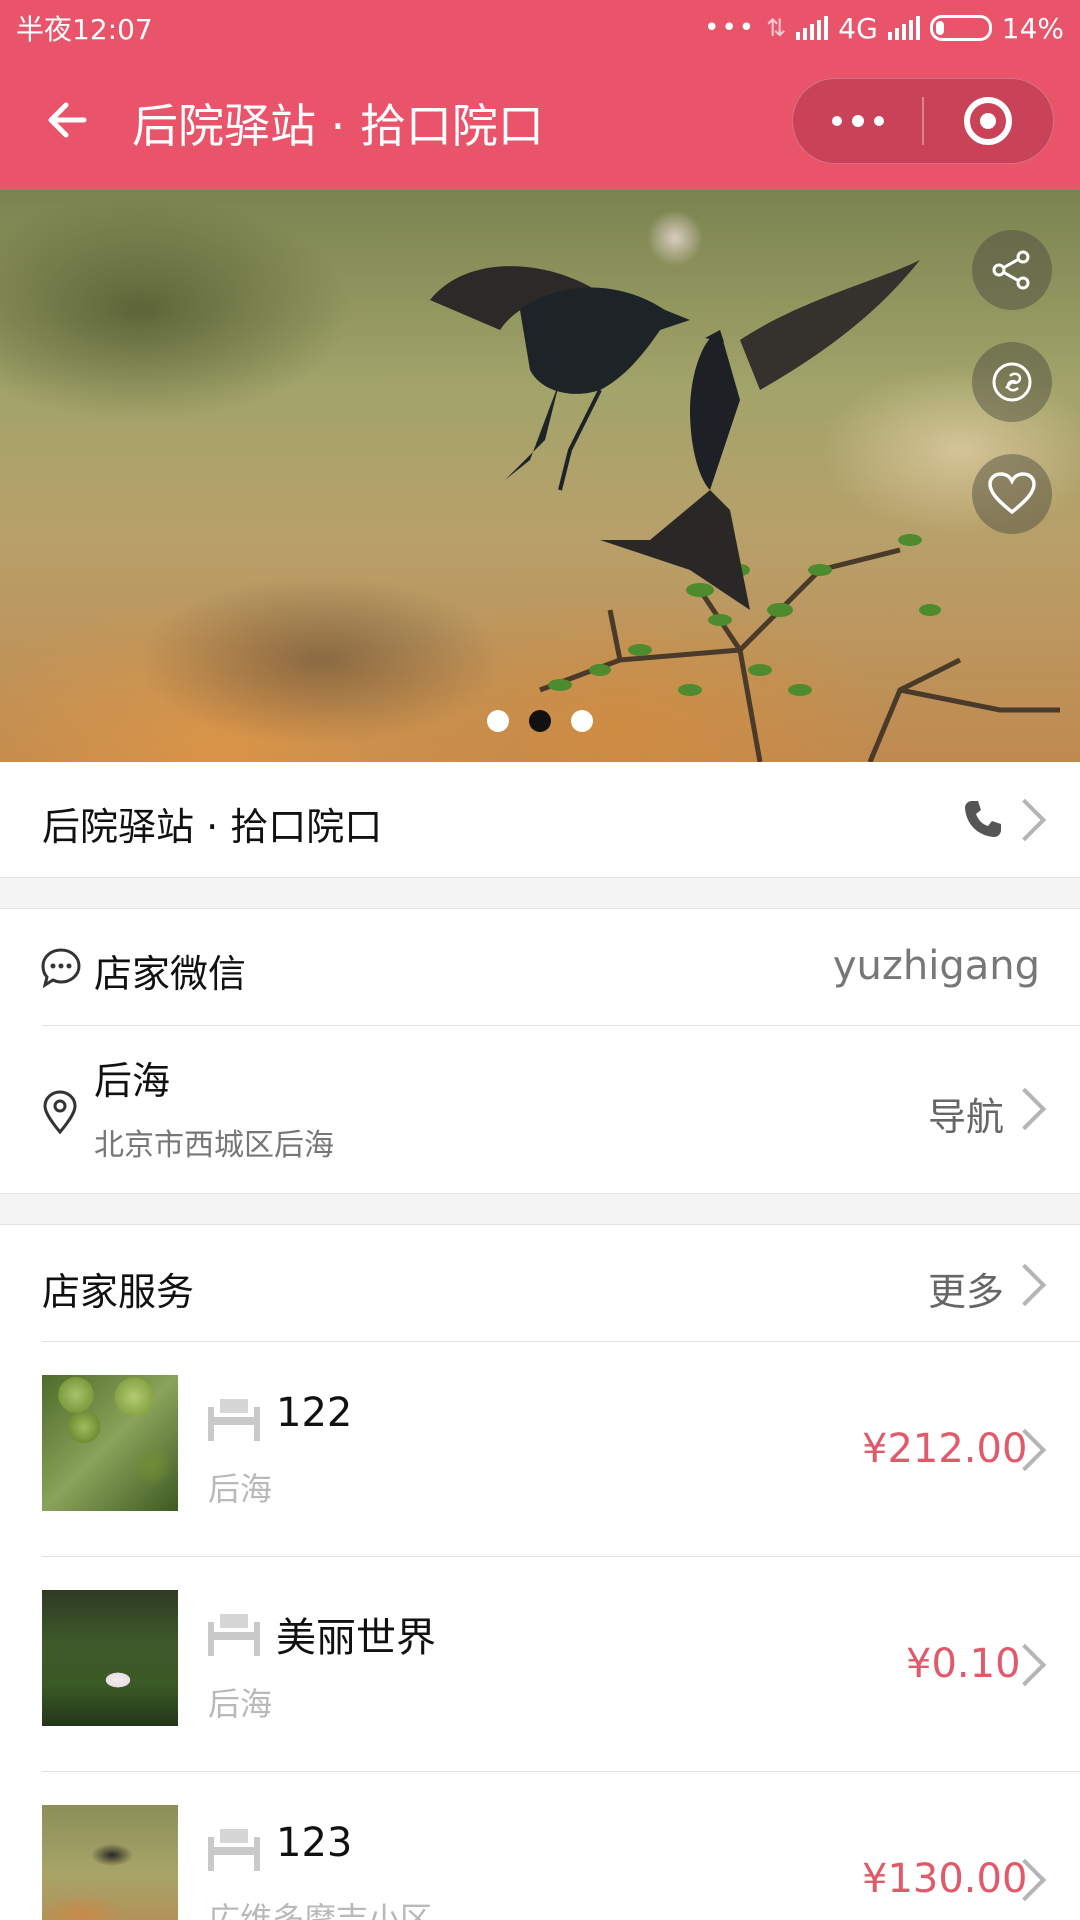  Describe the element at coordinates (983, 819) in the screenshot. I see `phone-icon` at that location.